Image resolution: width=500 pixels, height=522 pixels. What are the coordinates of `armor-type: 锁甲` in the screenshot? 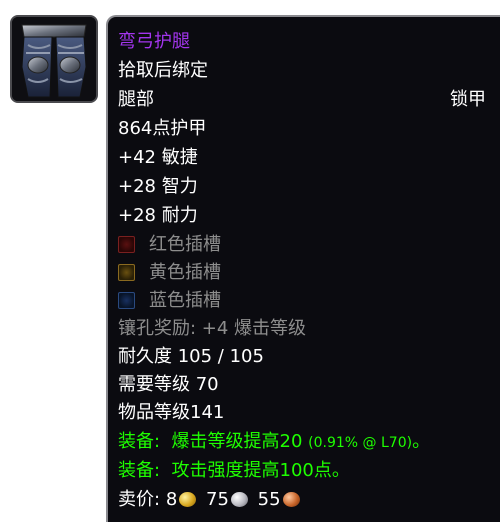 It's located at (468, 99).